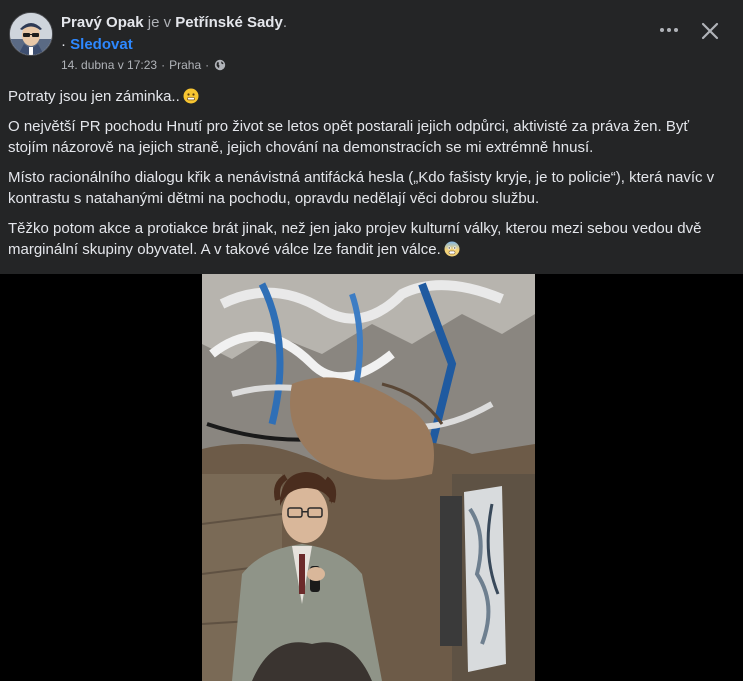 The image size is (743, 681). What do you see at coordinates (710, 31) in the screenshot?
I see `close-icon` at bounding box center [710, 31].